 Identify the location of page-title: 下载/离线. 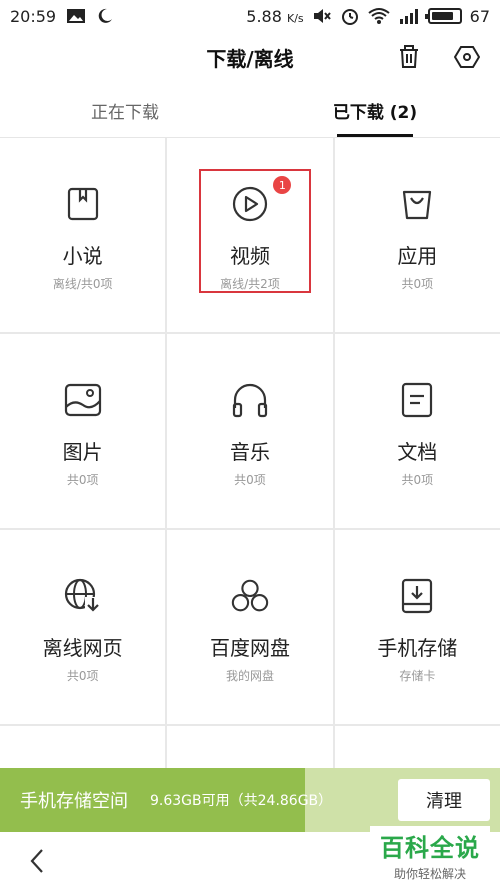
(250, 58).